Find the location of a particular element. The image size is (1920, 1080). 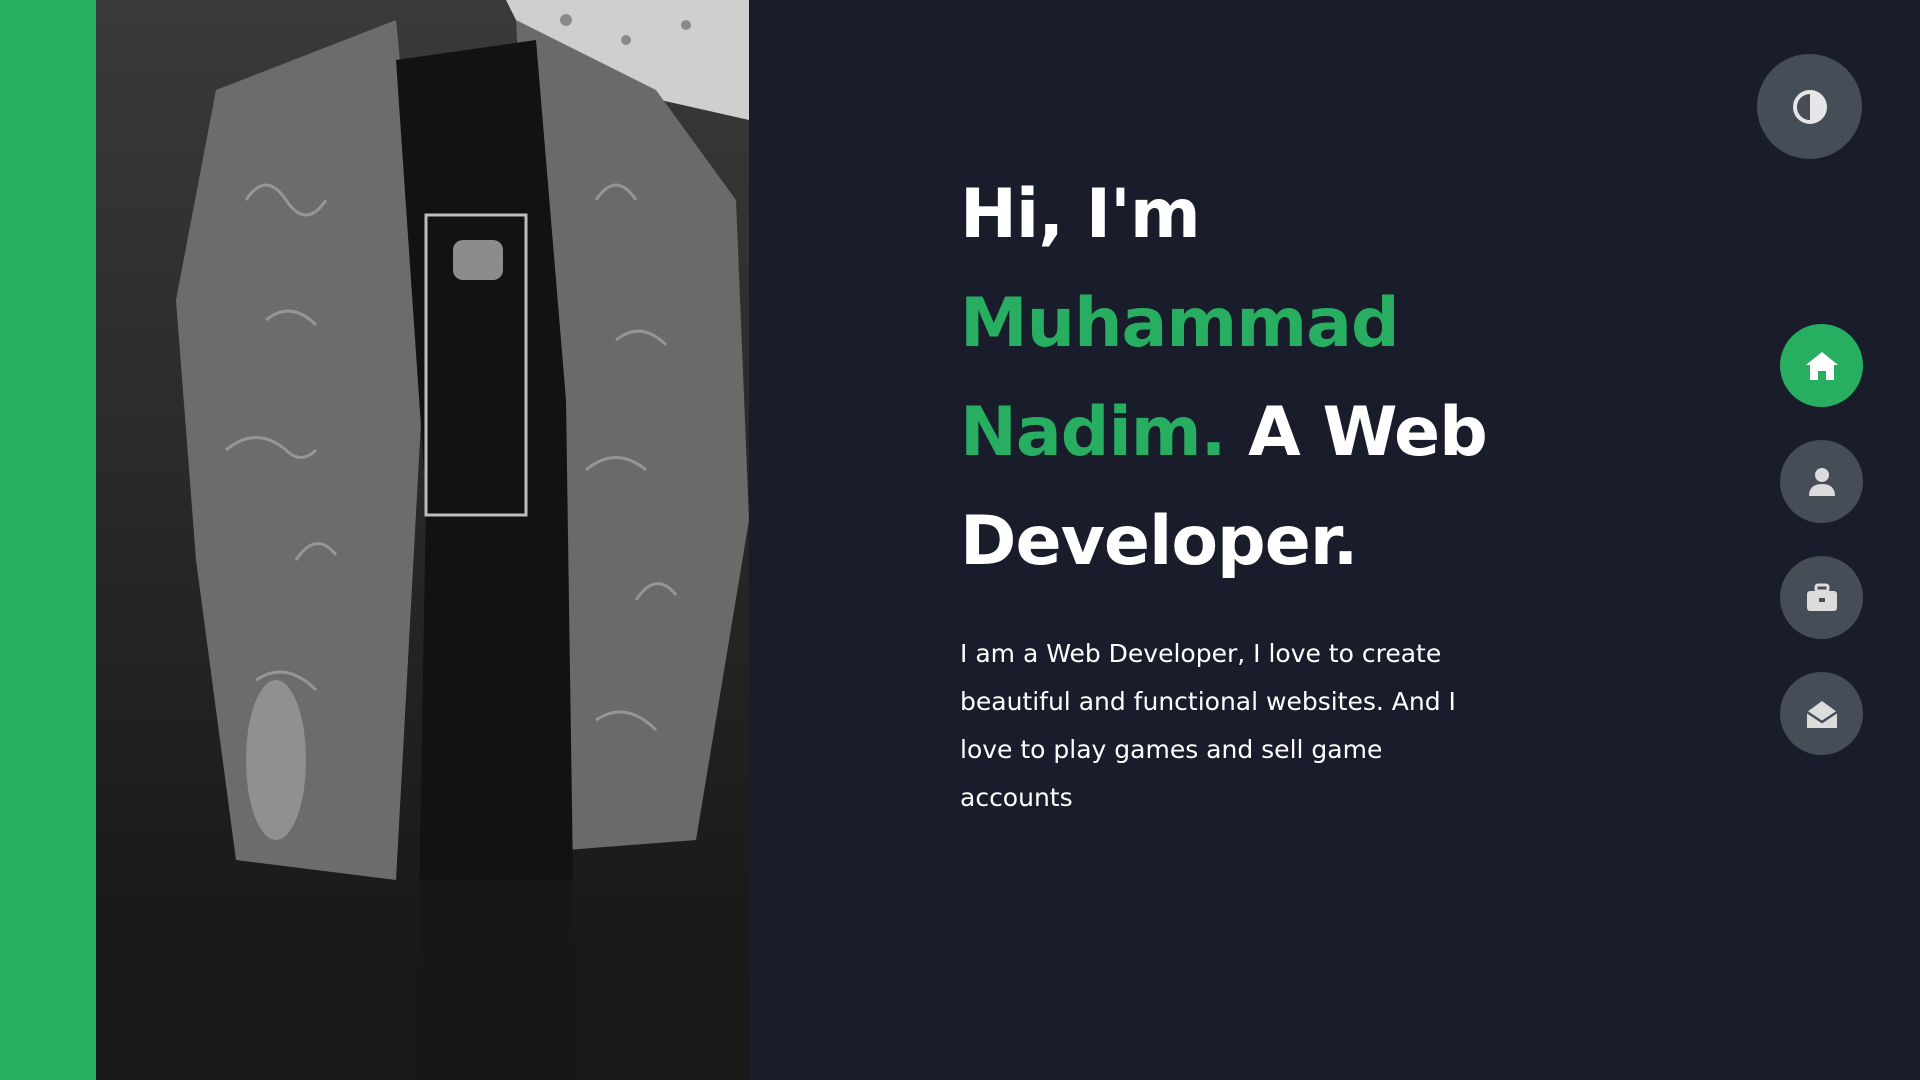

envelope-open-icon is located at coordinates (1821, 714).